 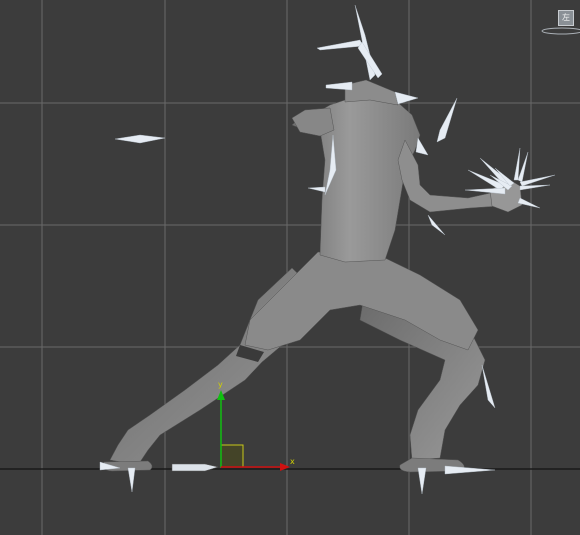 I want to click on viewcube-icon: 左, so click(x=566, y=19).